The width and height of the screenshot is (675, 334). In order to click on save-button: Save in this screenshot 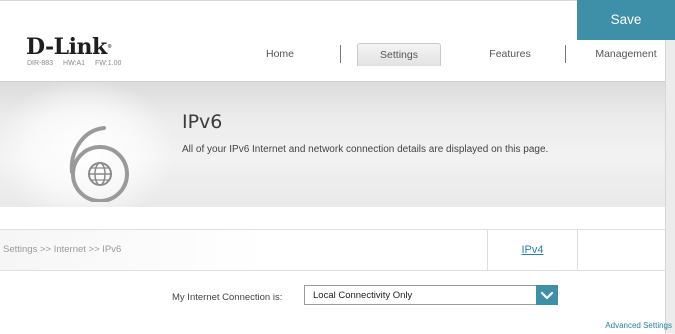, I will do `click(626, 20)`.